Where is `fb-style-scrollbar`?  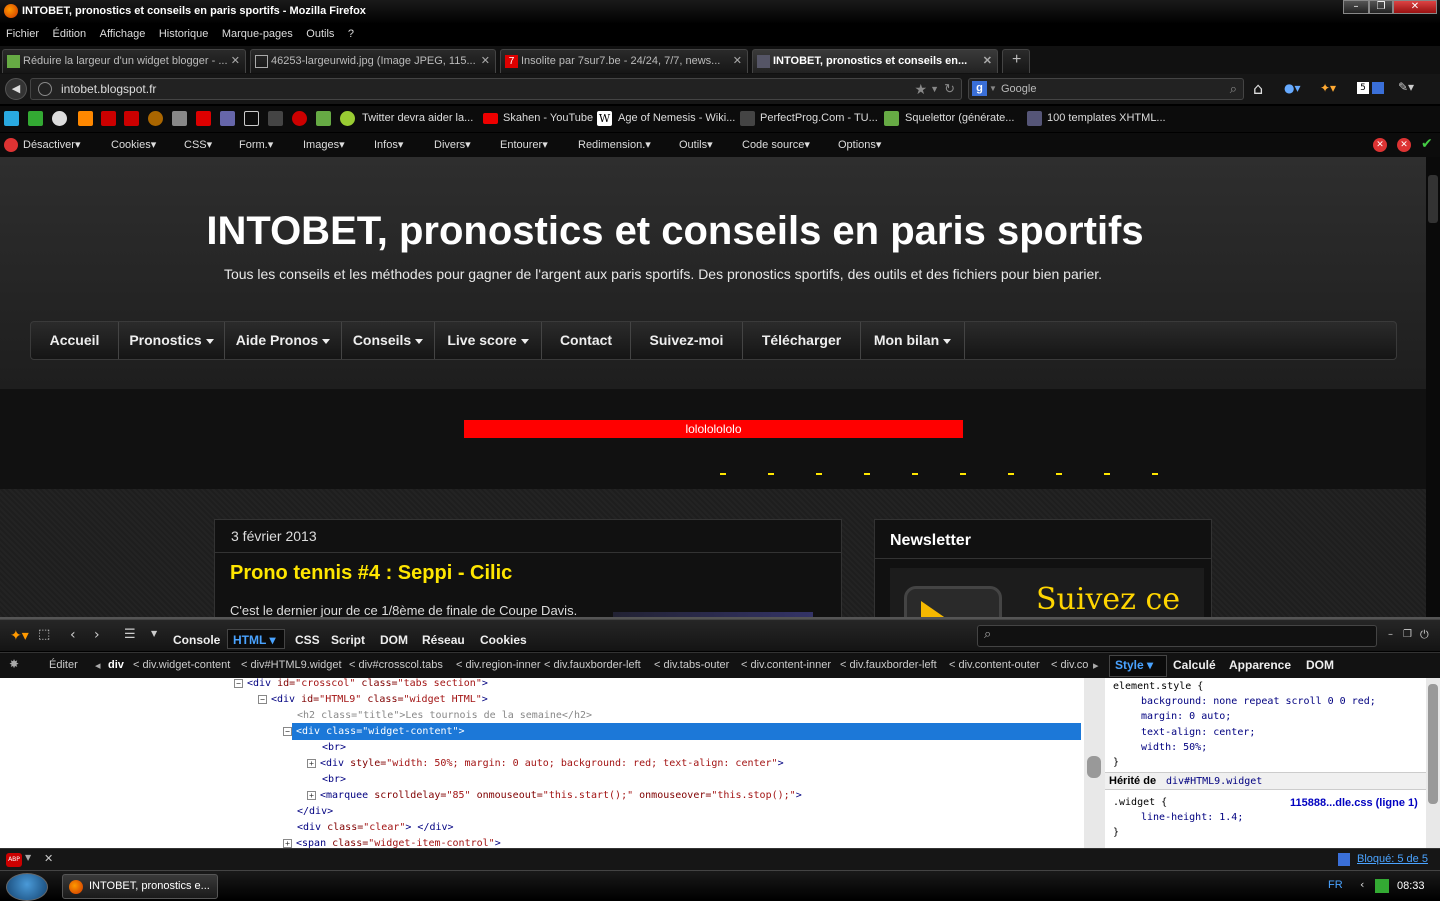 fb-style-scrollbar is located at coordinates (1433, 763).